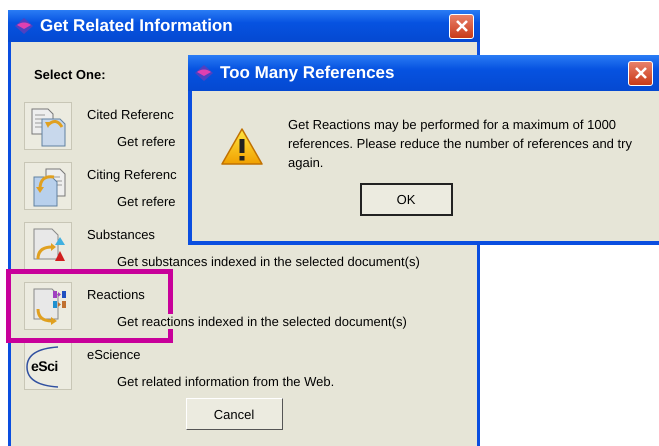 The height and width of the screenshot is (446, 659). I want to click on option-title: Reactions, so click(116, 294).